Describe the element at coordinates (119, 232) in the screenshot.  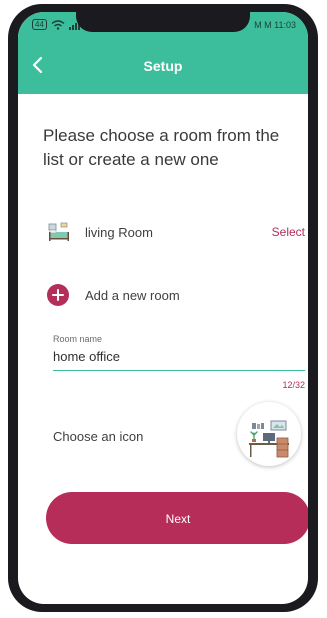
I see `room-name: living Room` at that location.